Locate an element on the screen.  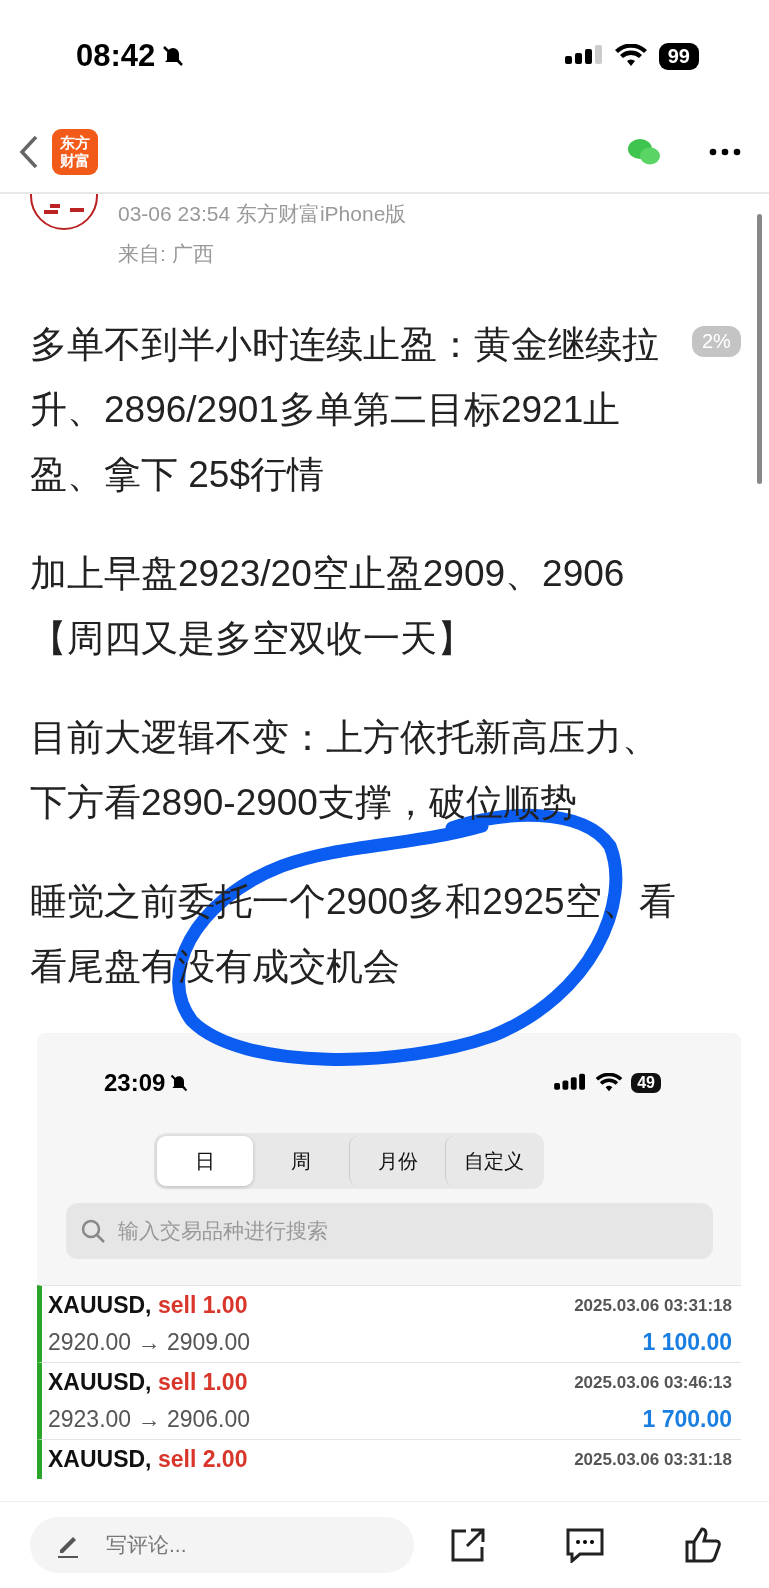
post-location: 来自: 广西 is located at coordinates (166, 254).